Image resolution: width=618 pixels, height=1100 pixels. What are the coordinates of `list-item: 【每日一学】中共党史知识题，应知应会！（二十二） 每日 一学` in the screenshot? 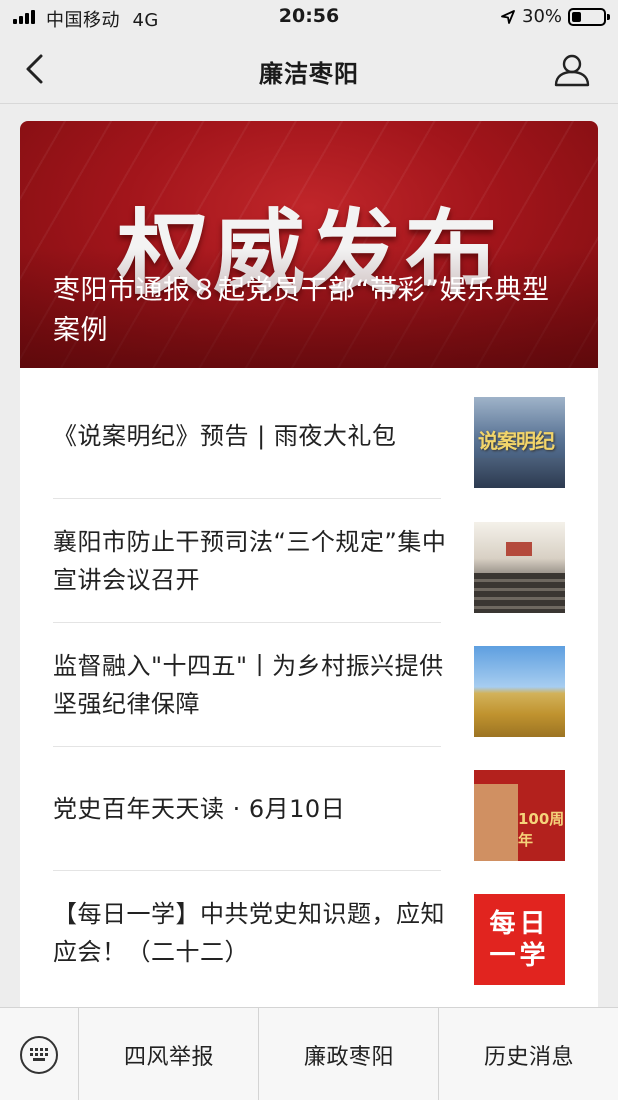 It's located at (314, 933).